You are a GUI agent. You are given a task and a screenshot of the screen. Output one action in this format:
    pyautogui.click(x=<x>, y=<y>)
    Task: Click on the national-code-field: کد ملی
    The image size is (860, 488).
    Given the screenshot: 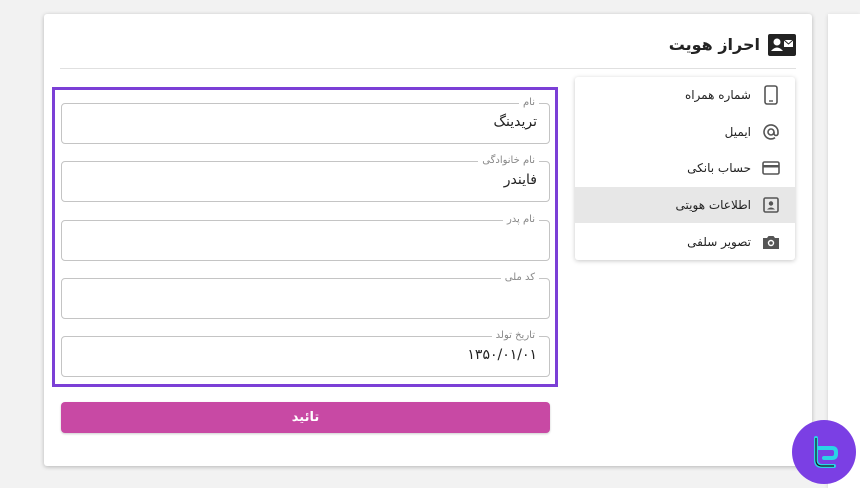 What is the action you would take?
    pyautogui.click(x=305, y=295)
    